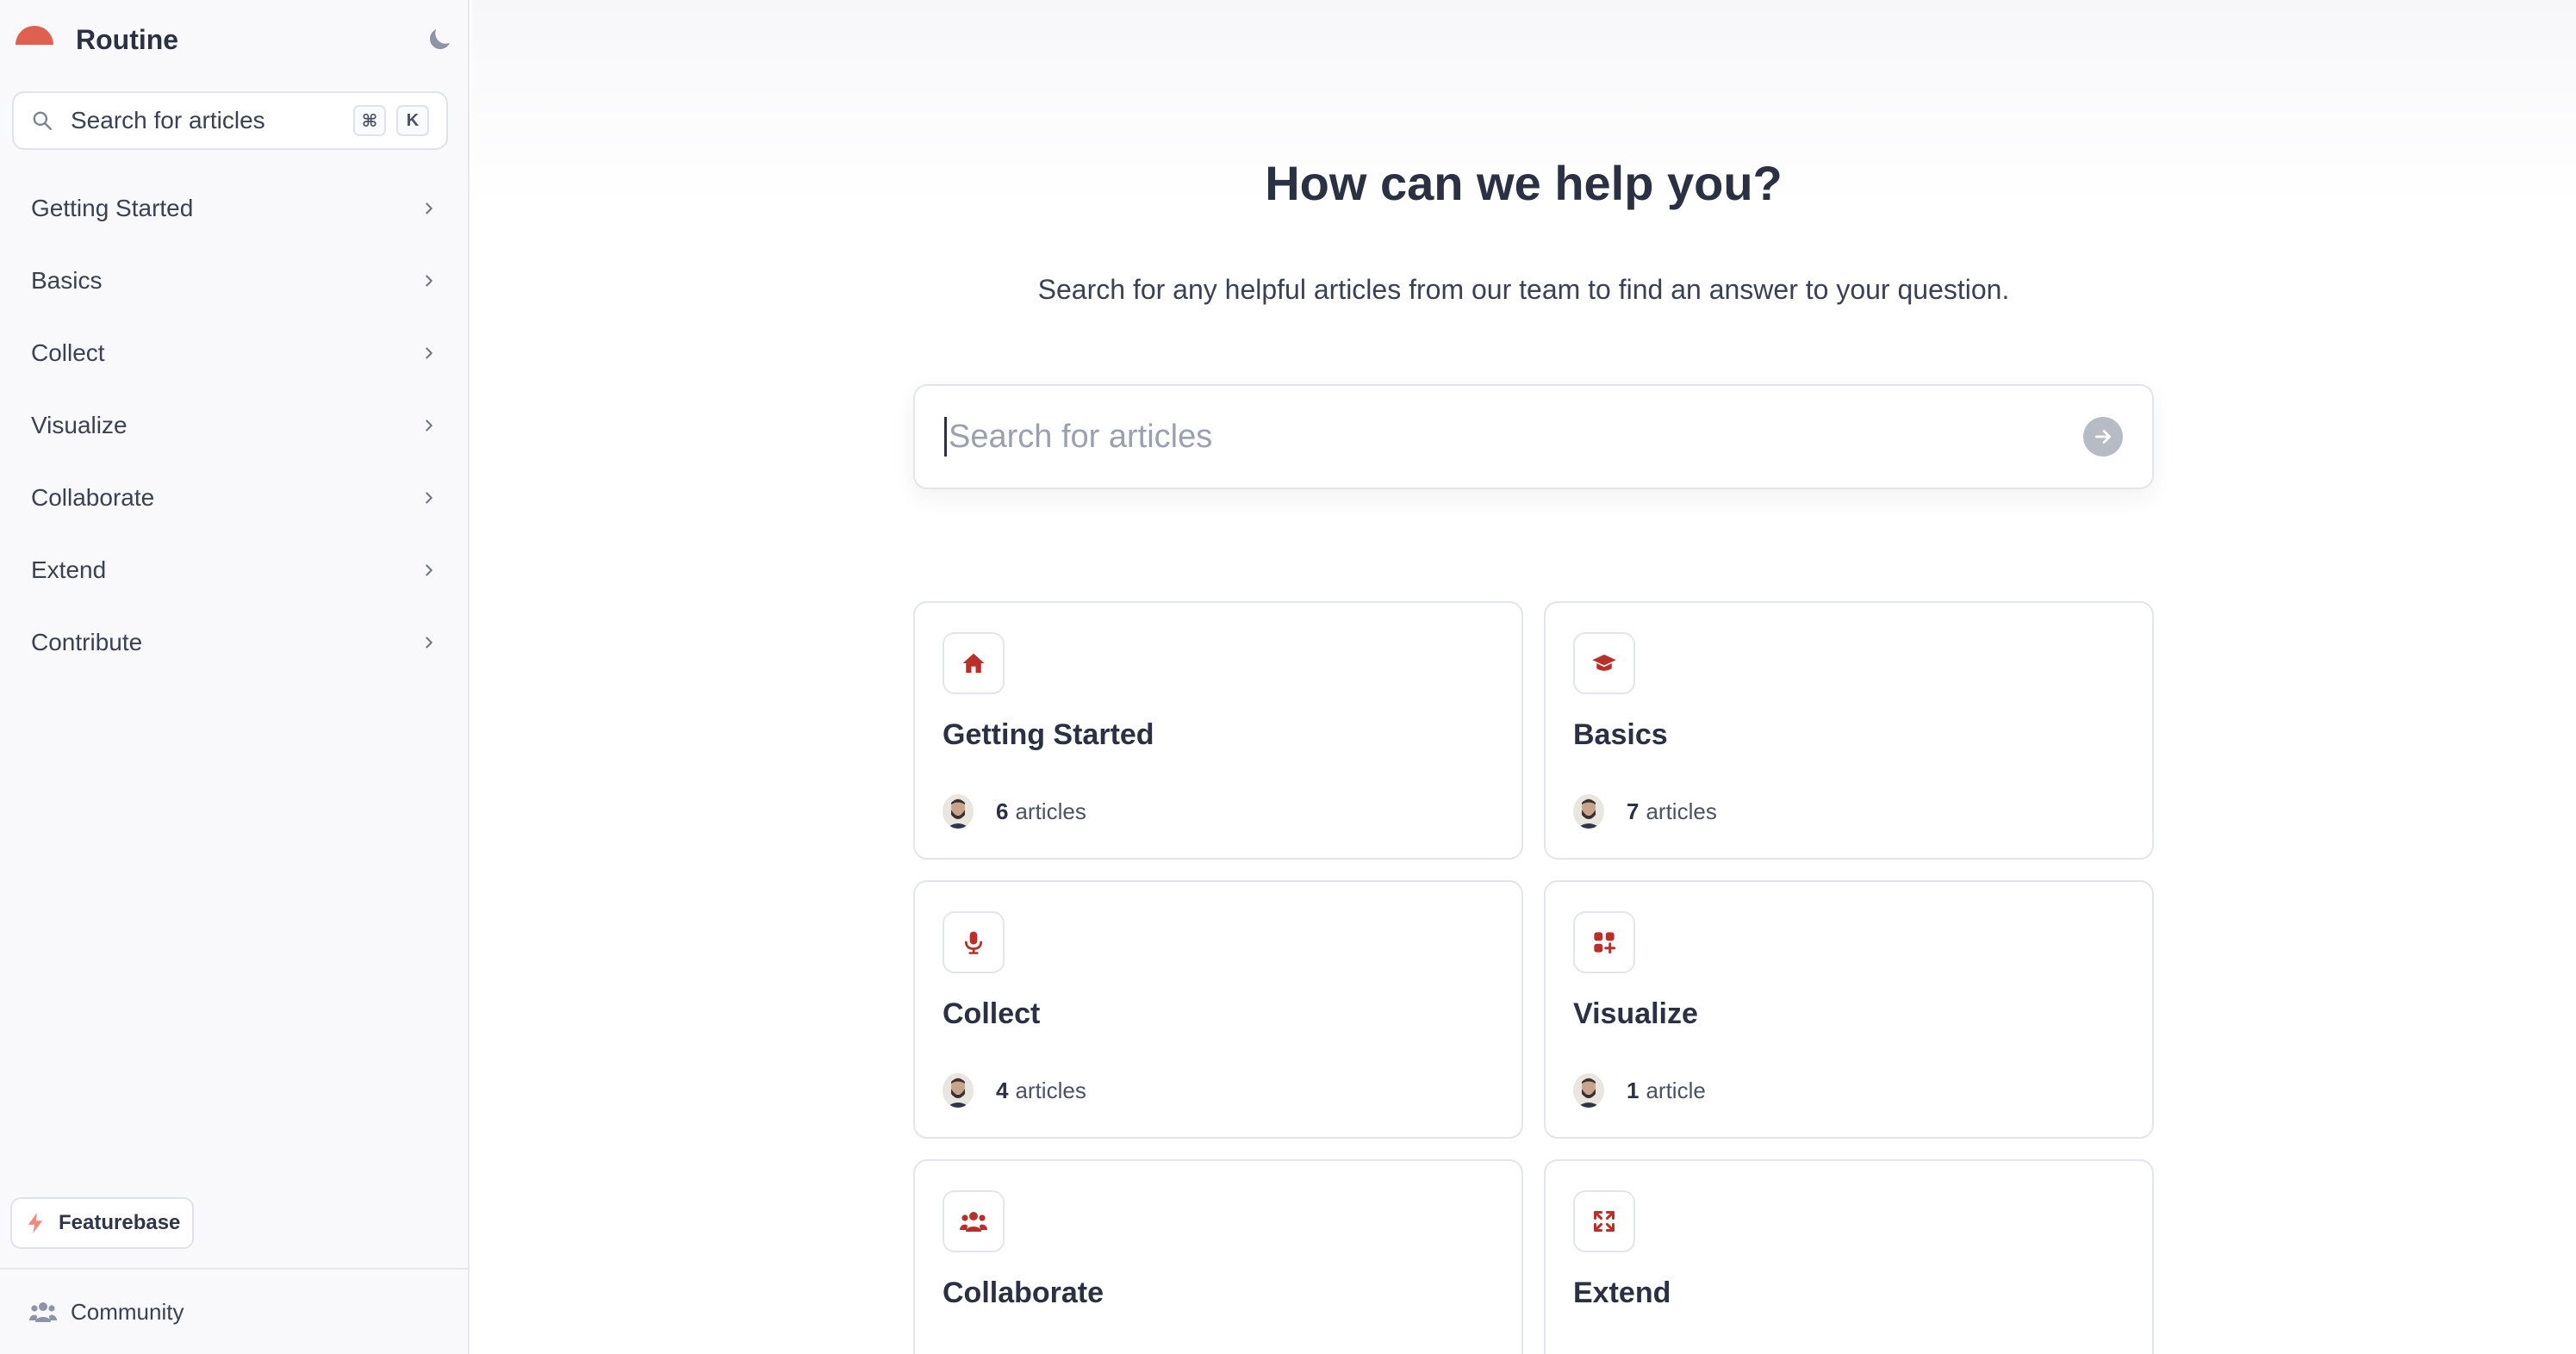 This screenshot has width=2576, height=1354. What do you see at coordinates (1015, 1090) in the screenshot?
I see `card-meta: 4 articles` at bounding box center [1015, 1090].